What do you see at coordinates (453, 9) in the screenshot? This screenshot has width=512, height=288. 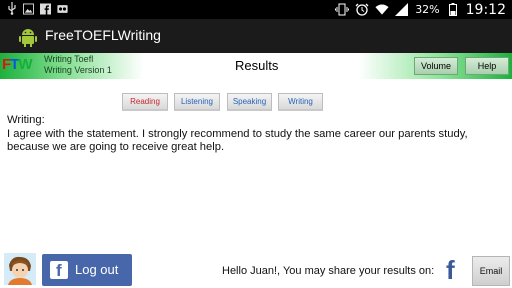 I see `battery-icon` at bounding box center [453, 9].